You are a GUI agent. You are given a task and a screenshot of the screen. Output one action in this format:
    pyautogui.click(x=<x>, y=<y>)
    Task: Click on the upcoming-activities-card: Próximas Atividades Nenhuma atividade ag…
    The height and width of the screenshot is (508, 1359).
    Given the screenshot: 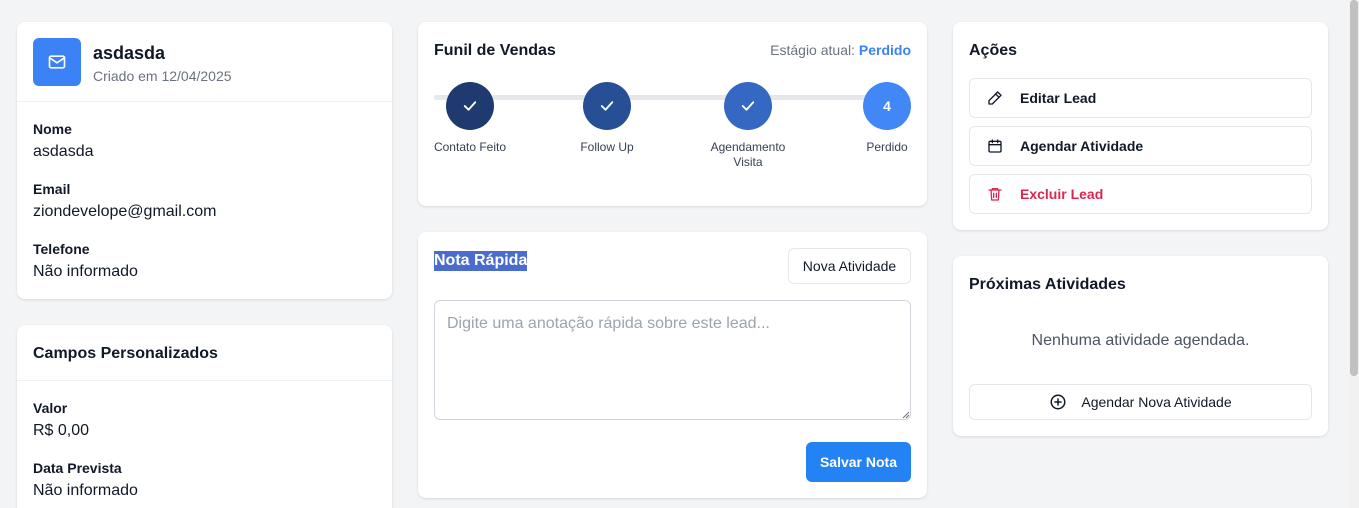 What is the action you would take?
    pyautogui.click(x=1140, y=346)
    